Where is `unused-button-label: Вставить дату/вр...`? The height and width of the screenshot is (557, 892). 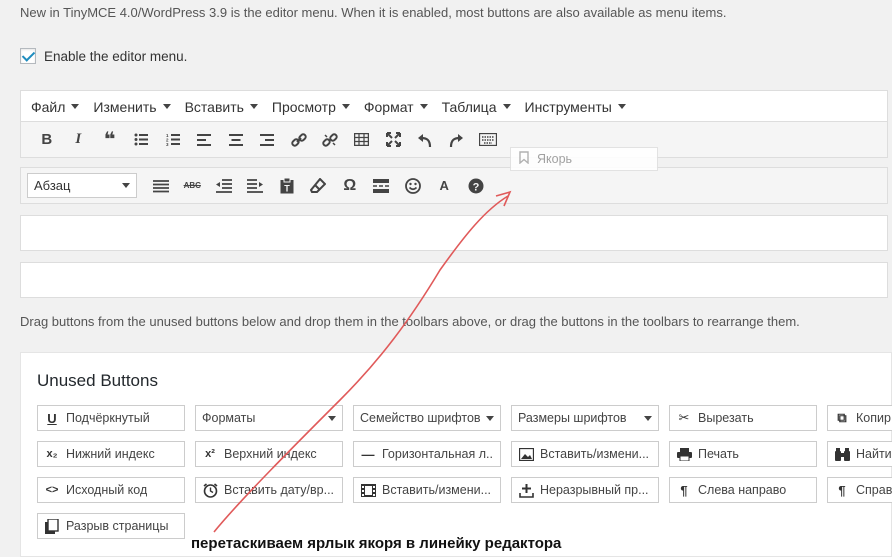 unused-button-label: Вставить дату/вр... is located at coordinates (279, 490).